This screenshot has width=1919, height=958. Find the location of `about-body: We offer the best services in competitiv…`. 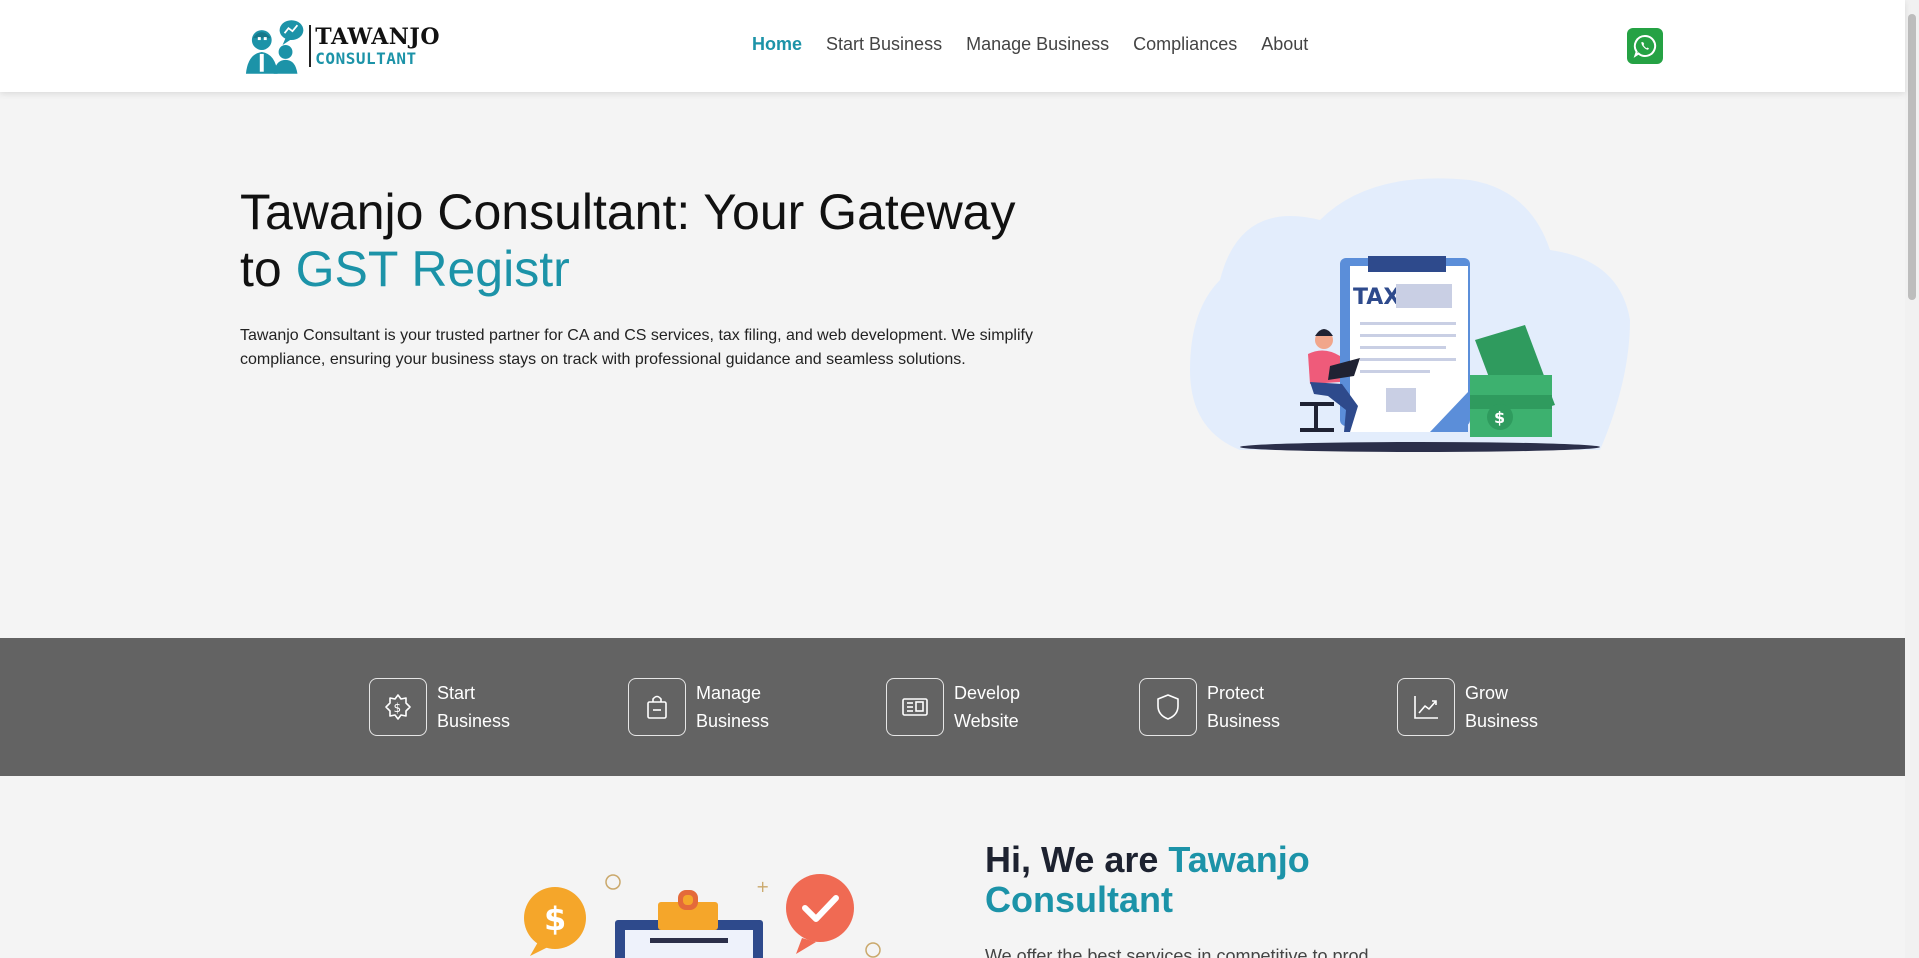

about-body: We offer the best services in competitiv… is located at coordinates (1184, 952).